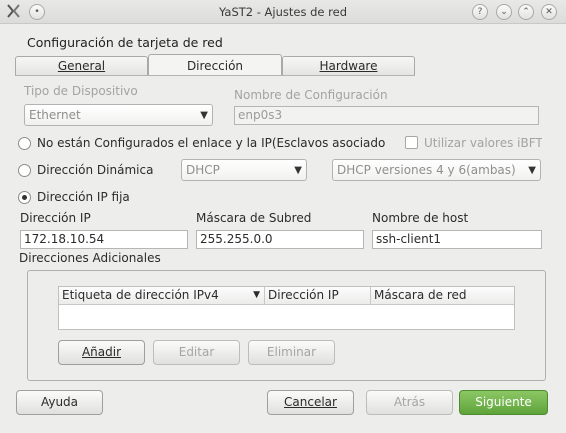 The height and width of the screenshot is (433, 566). What do you see at coordinates (526, 12) in the screenshot?
I see `maximize-icon: ⌃` at bounding box center [526, 12].